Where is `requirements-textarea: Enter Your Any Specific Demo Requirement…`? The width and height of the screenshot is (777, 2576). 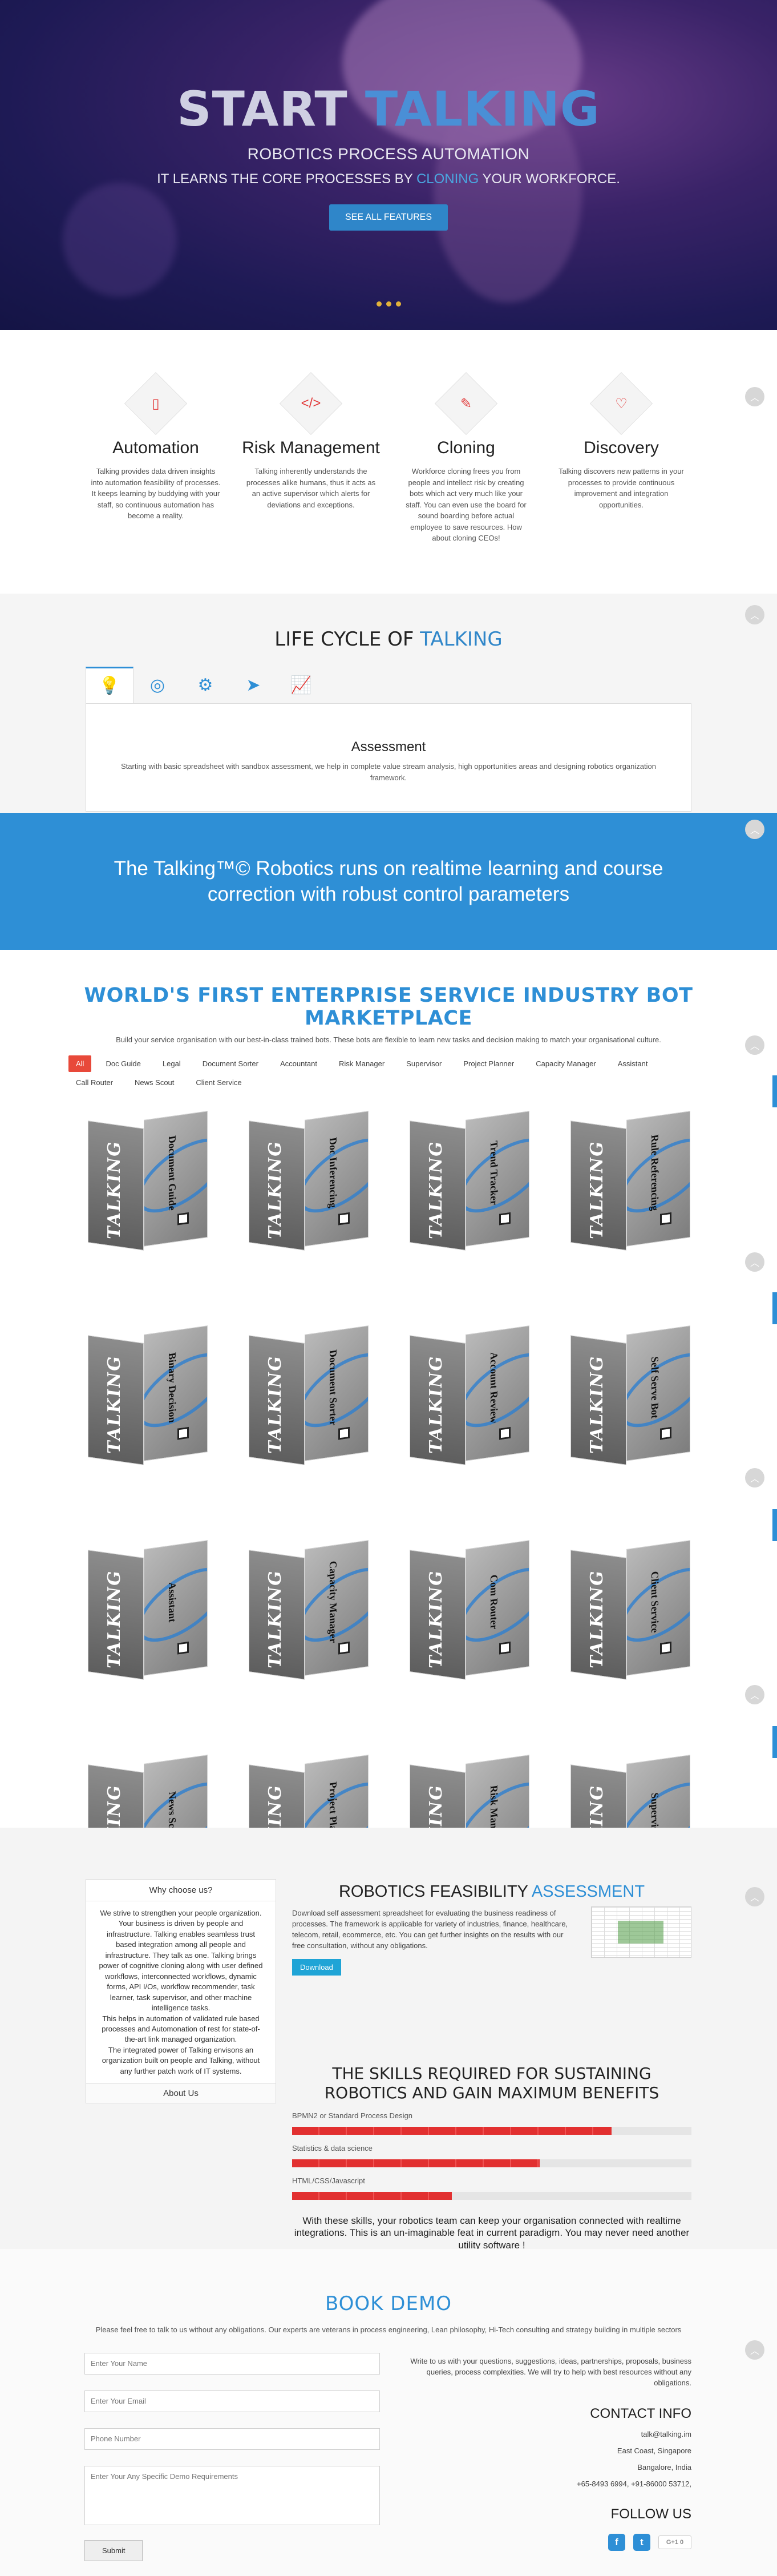
requirements-textarea: Enter Your Any Specific Demo Requirement… is located at coordinates (232, 2496).